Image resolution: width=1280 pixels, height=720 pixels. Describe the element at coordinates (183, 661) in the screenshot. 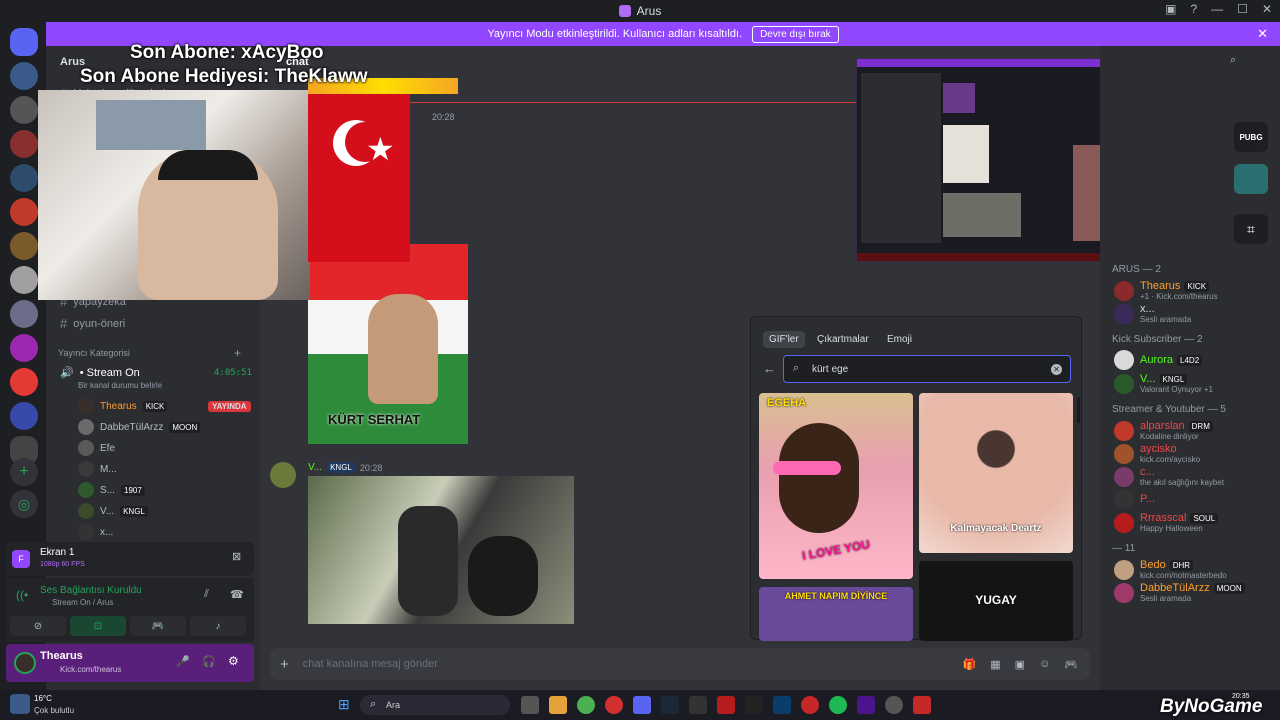

I see `microphone-icon: 🎤` at that location.